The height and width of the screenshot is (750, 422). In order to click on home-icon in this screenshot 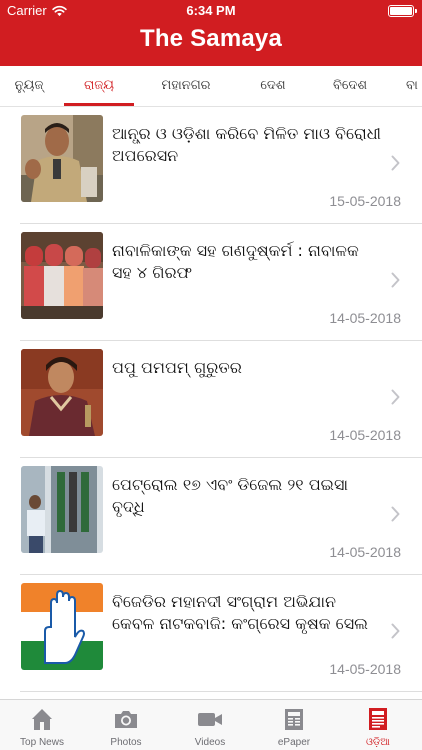, I will do `click(42, 719)`.